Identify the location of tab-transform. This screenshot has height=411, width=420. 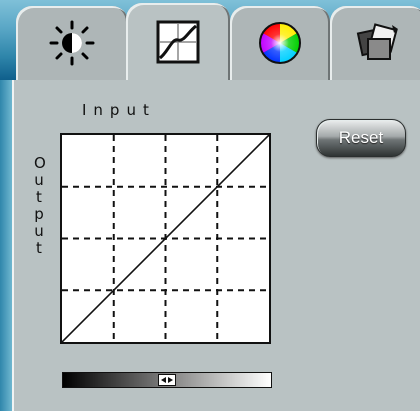
(375, 43).